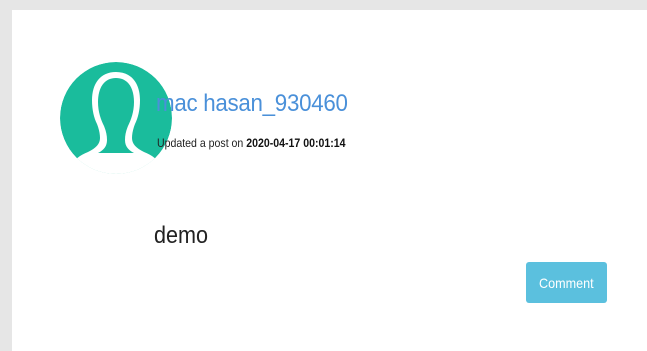 The image size is (647, 351). Describe the element at coordinates (200, 143) in the screenshot. I see `action-text: Updated a post on` at that location.